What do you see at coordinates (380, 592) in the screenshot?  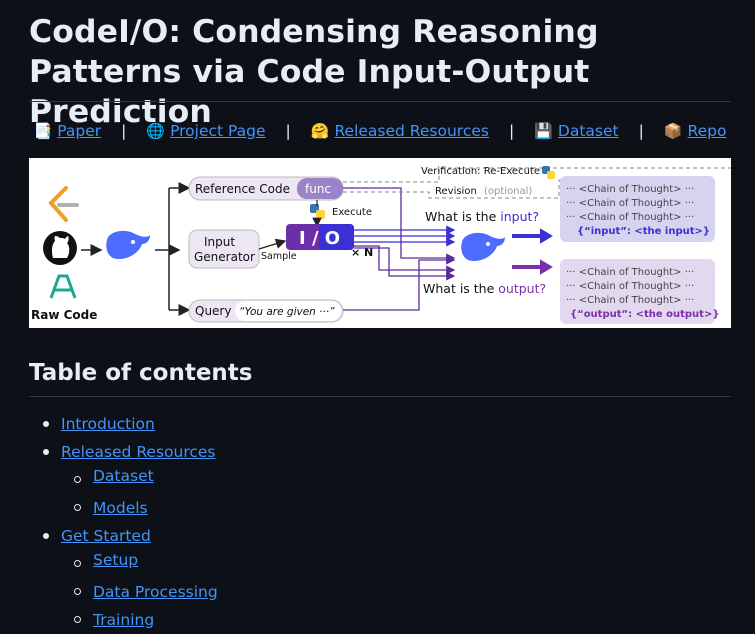 I see `toc-subitem: Data Processing` at bounding box center [380, 592].